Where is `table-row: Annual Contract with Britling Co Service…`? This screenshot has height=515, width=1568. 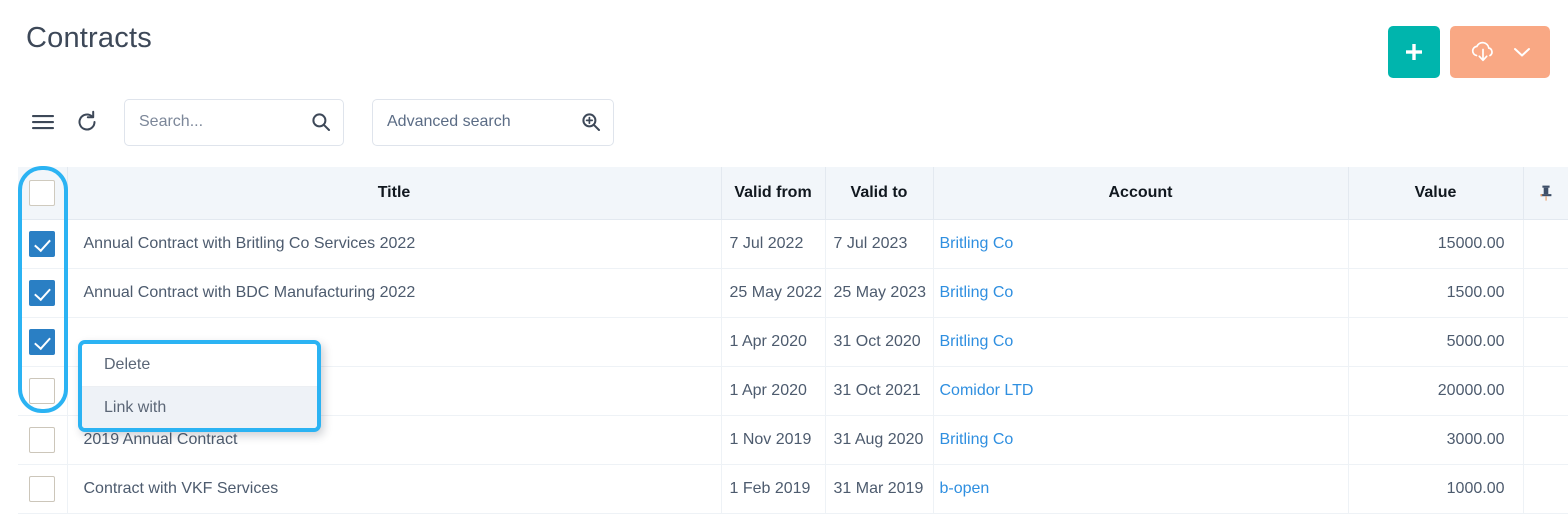 table-row: Annual Contract with Britling Co Service… is located at coordinates (793, 244).